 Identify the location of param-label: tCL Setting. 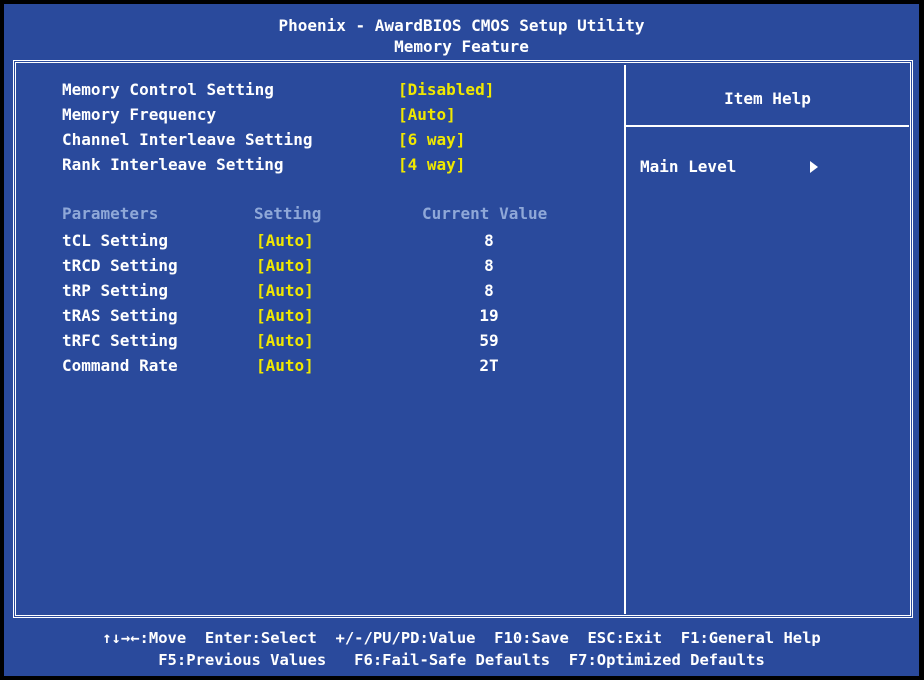
(115, 240).